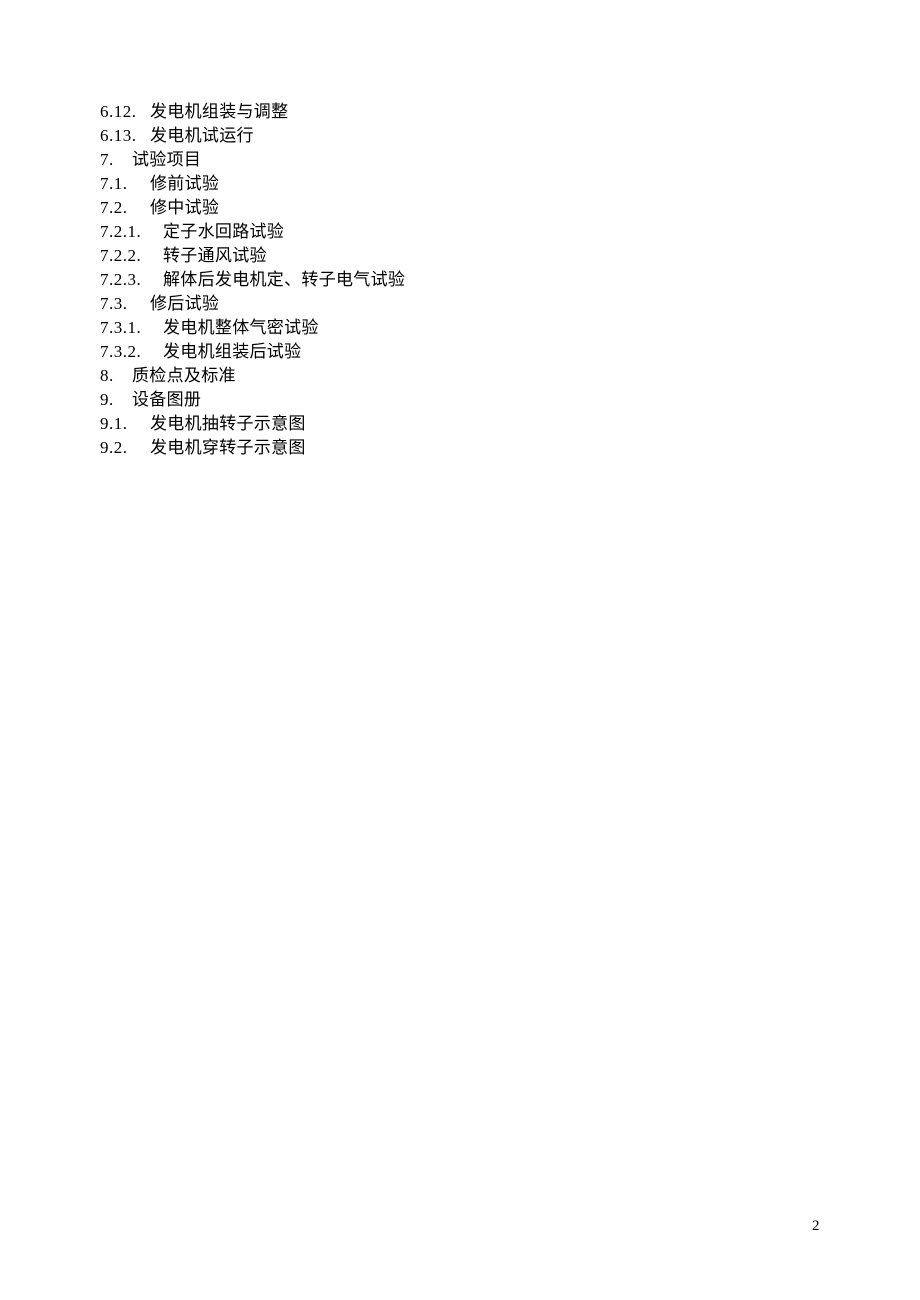 This screenshot has width=920, height=1300. Describe the element at coordinates (121, 231) in the screenshot. I see `toc-entry-number: 7.2.1.` at that location.